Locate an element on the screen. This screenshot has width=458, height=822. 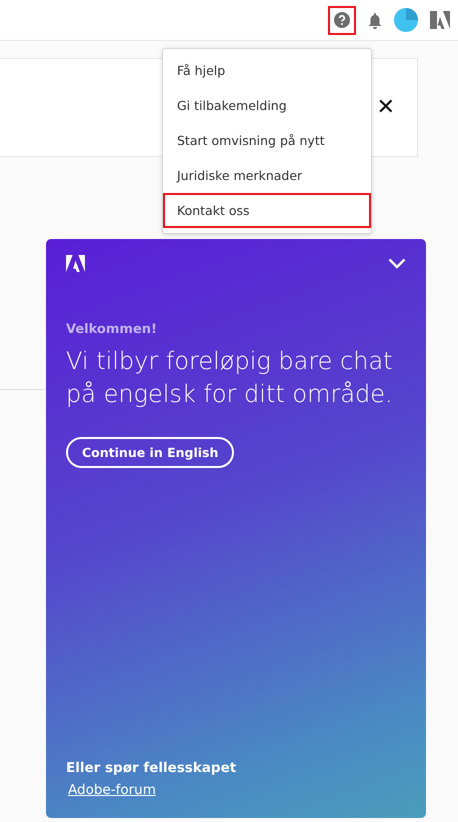
close-button: ✕ is located at coordinates (385, 107).